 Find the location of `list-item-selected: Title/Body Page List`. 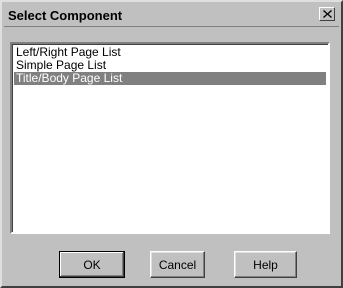

list-item-selected: Title/Body Page List is located at coordinates (170, 78).